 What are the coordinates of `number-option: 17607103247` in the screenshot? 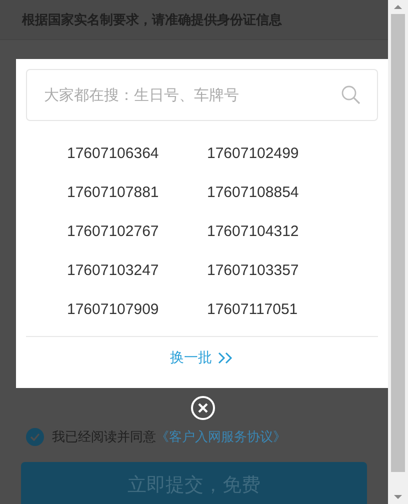 It's located at (132, 271).